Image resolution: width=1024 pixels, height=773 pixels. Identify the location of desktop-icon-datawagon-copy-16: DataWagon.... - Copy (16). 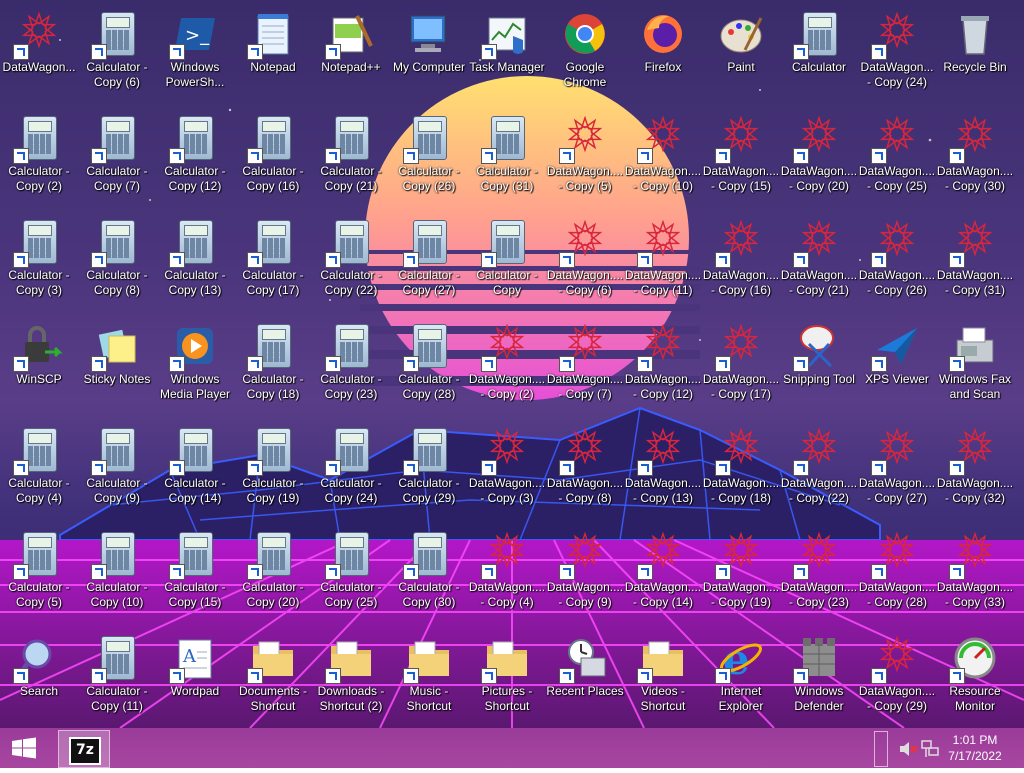
(741, 262).